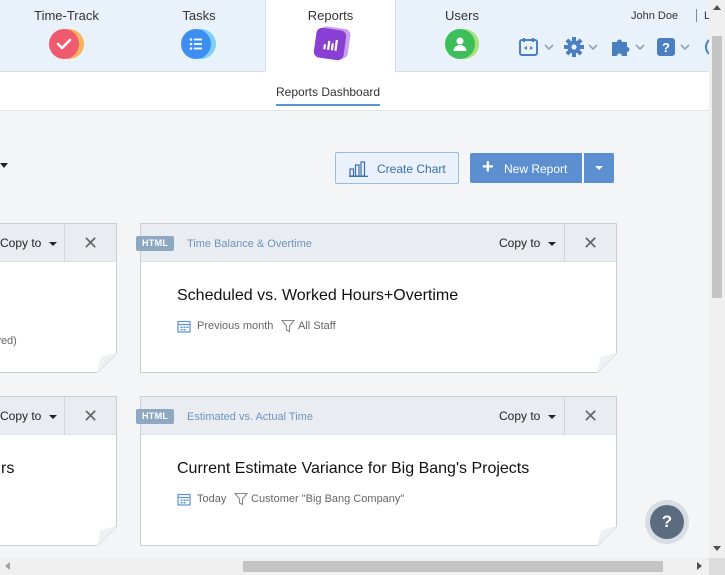 Image resolution: width=725 pixels, height=575 pixels. I want to click on integrations-icon, so click(538, 47).